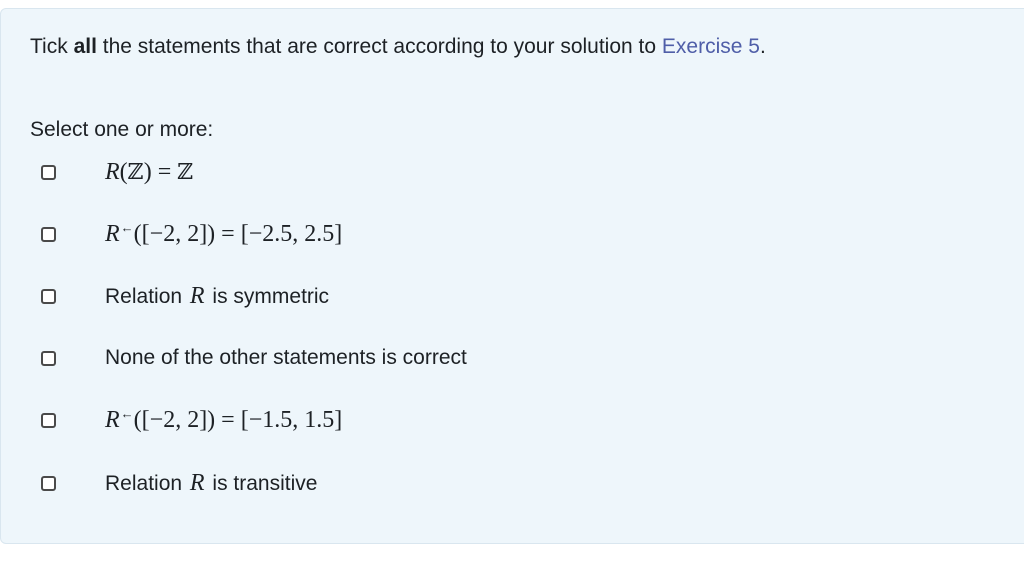 Image resolution: width=1024 pixels, height=561 pixels. I want to click on option-5-expression: ([−2, 2]) = [−1.5, 1.5], so click(238, 420).